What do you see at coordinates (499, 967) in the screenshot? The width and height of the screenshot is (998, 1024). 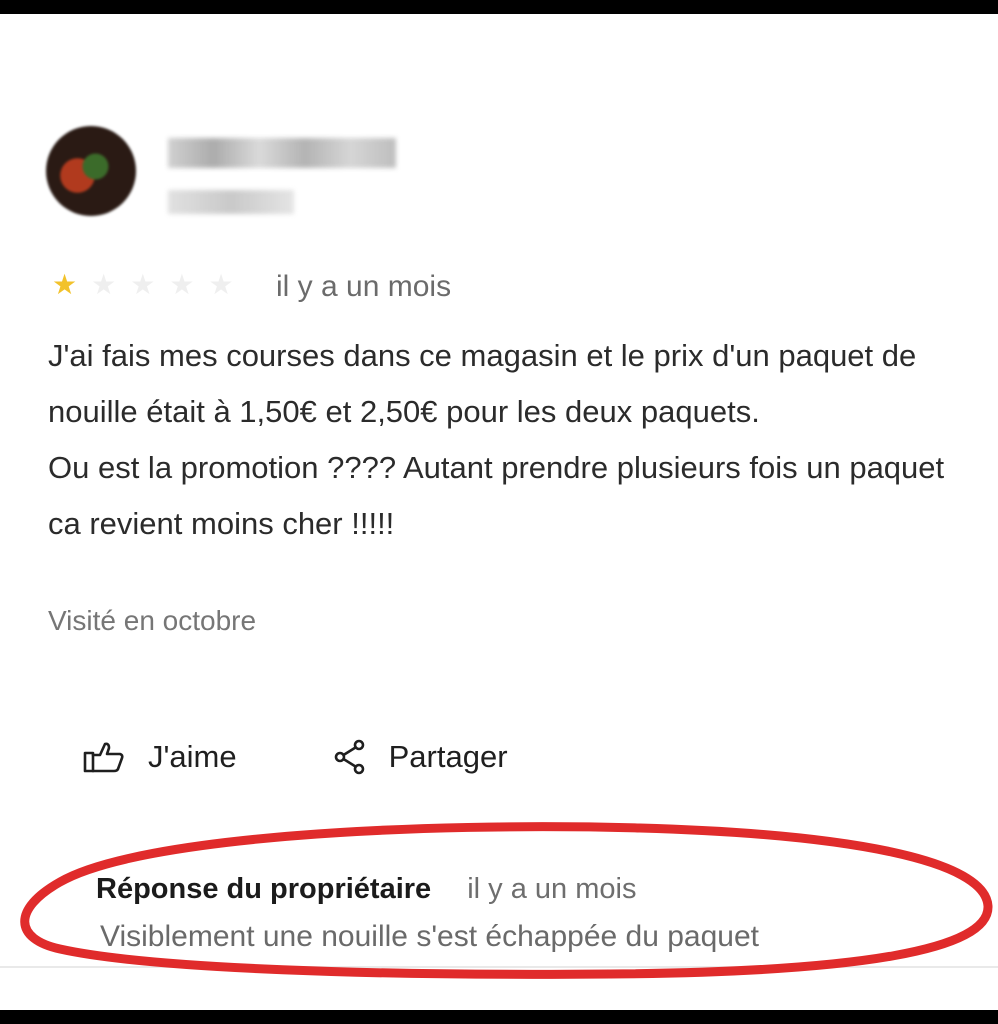 I see `divider` at bounding box center [499, 967].